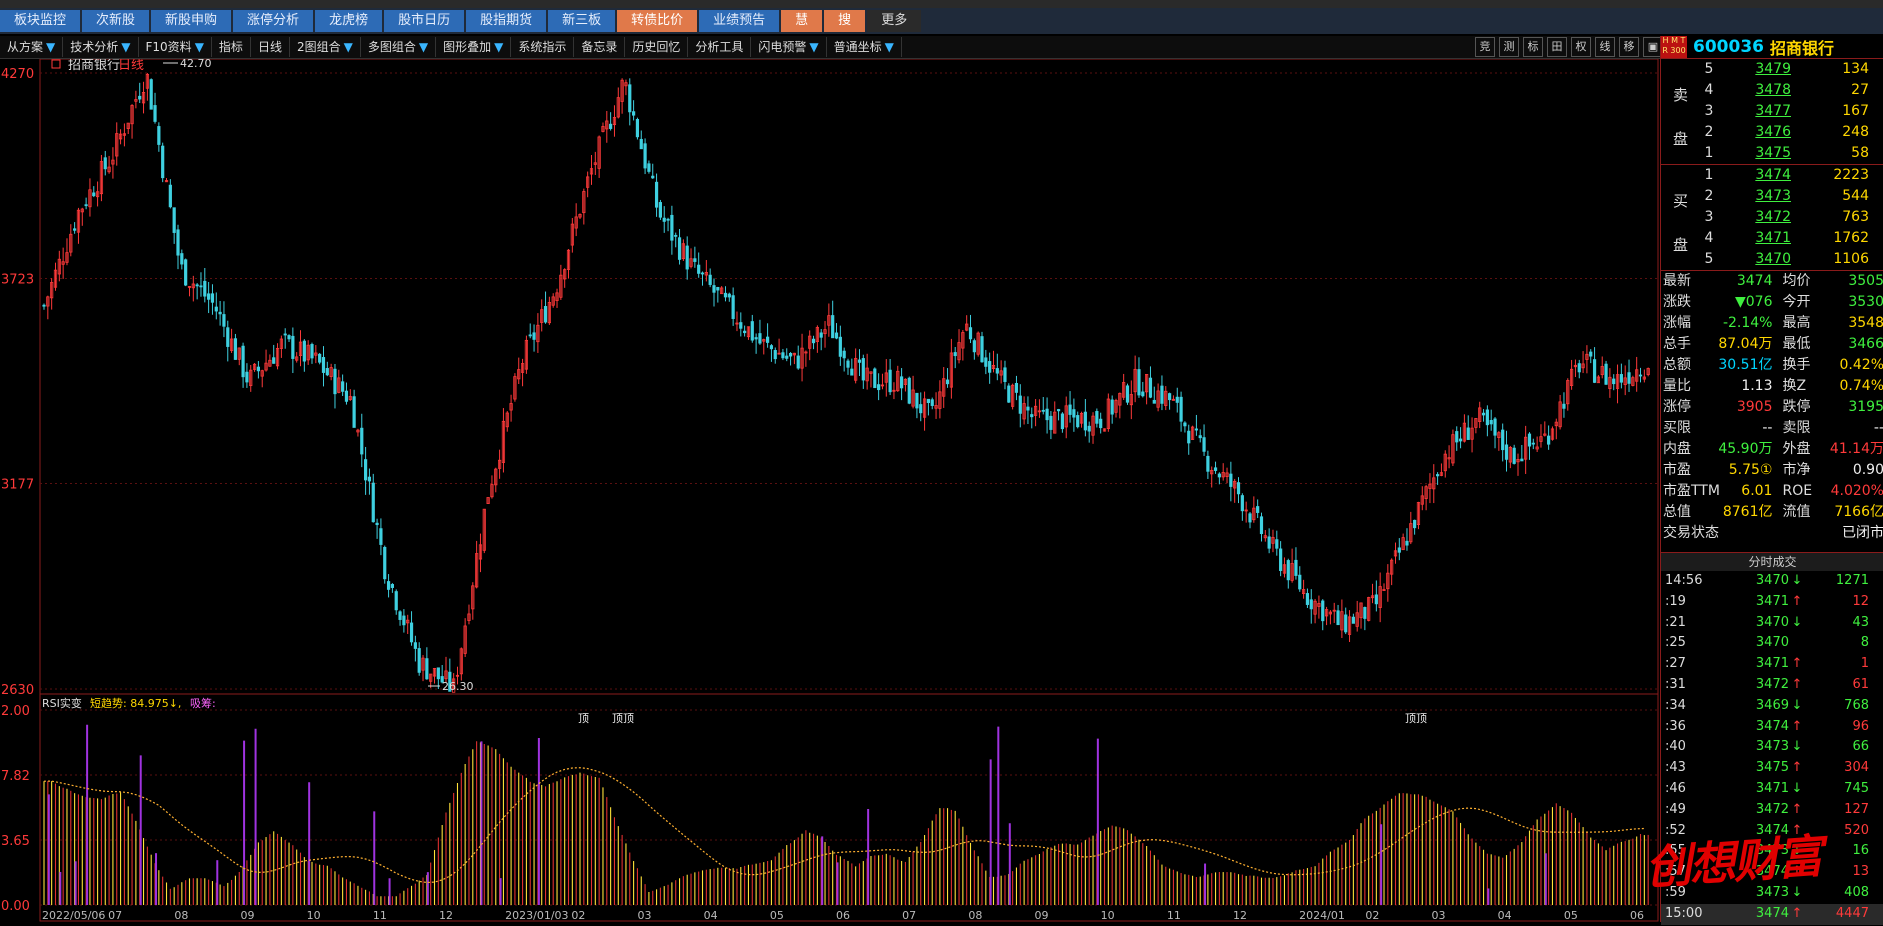  I want to click on order-lv: 3, so click(1709, 111).